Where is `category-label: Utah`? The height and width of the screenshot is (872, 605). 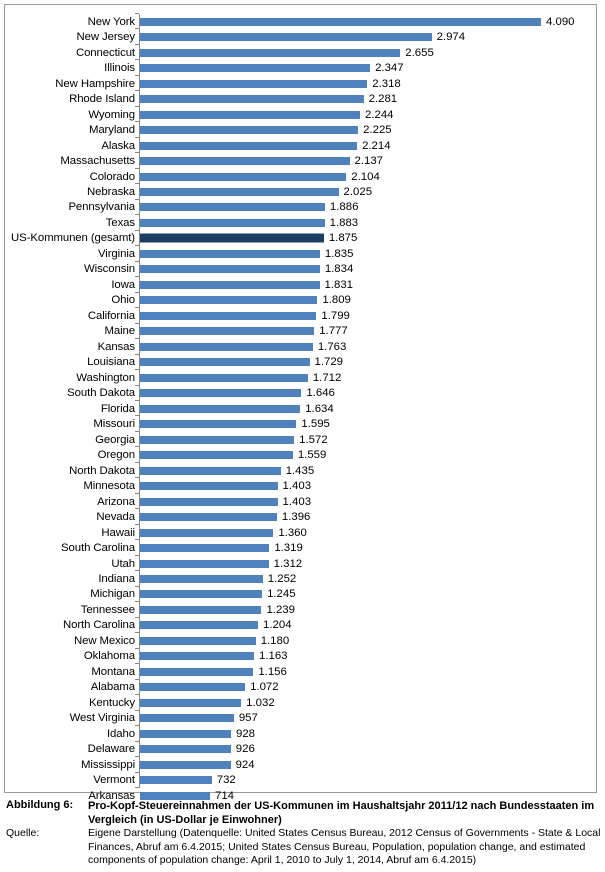
category-label: Utah is located at coordinates (123, 563).